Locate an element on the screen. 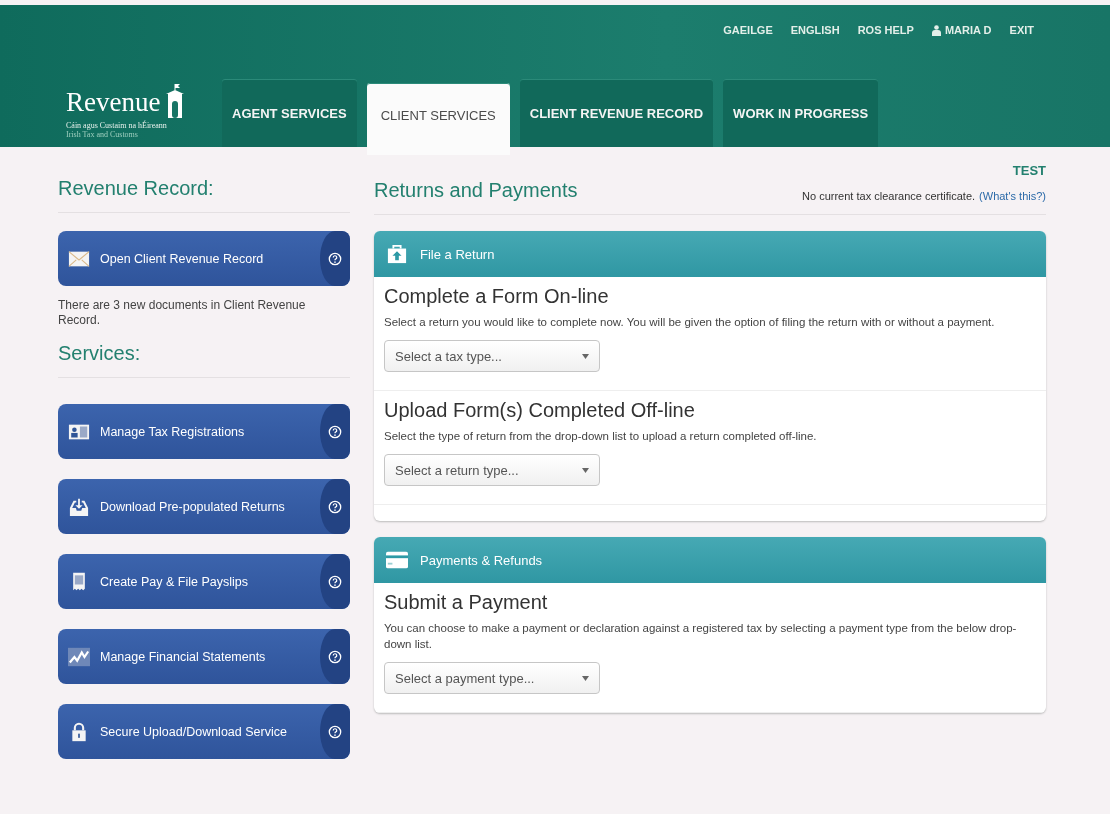 The image size is (1110, 814). panel-title: File a Return is located at coordinates (457, 254).